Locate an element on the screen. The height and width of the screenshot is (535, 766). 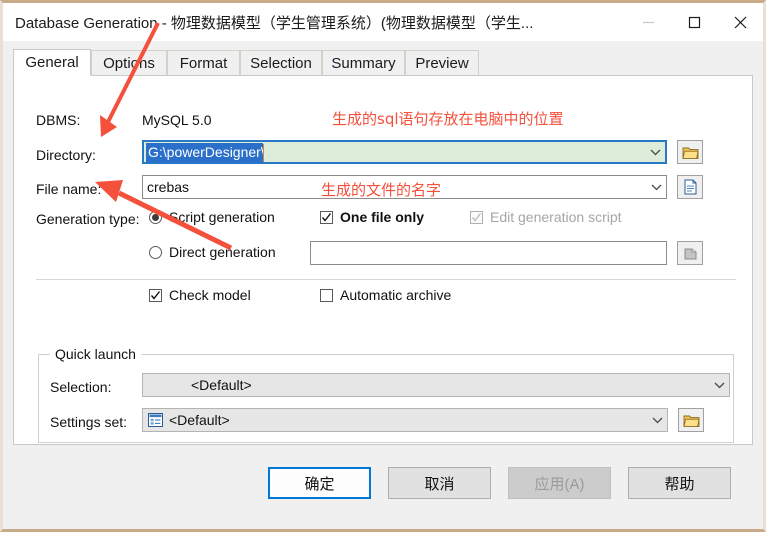
tab-format: Format is located at coordinates (203, 63).